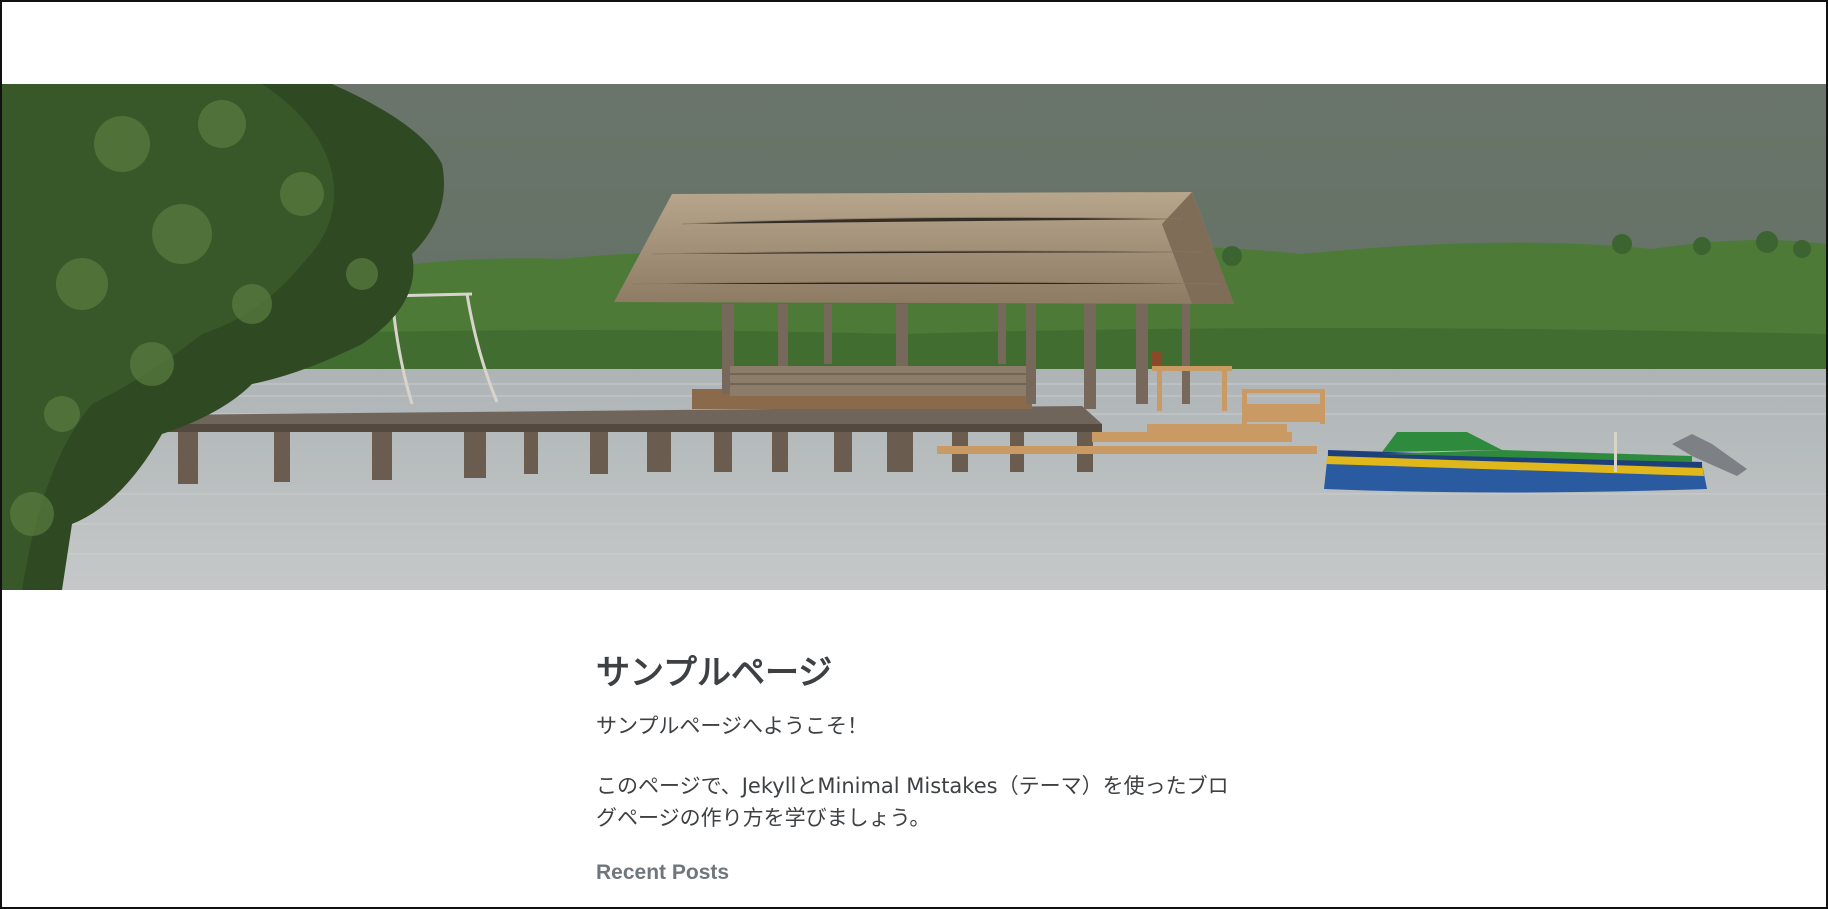  Describe the element at coordinates (914, 43) in the screenshot. I see `site-masthead` at that location.